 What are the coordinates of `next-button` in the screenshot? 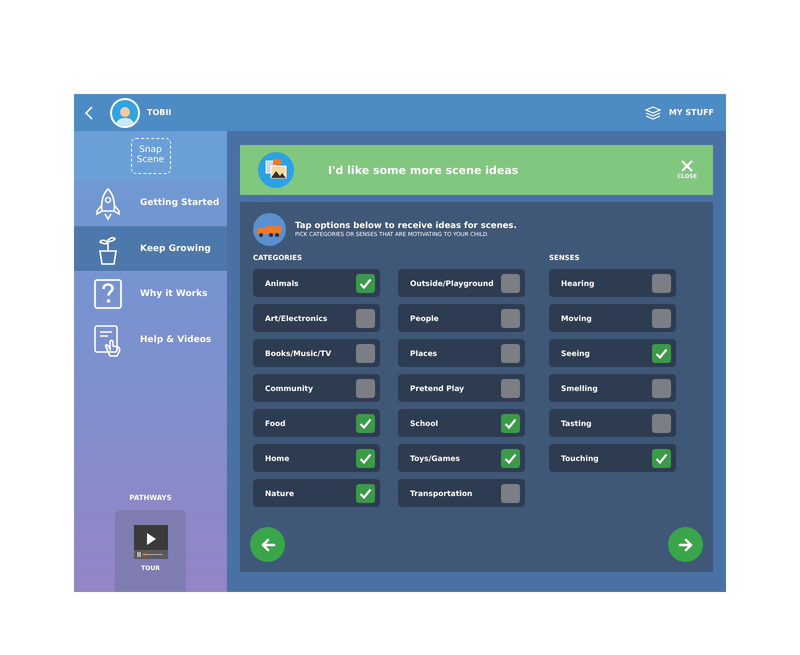 It's located at (685, 544).